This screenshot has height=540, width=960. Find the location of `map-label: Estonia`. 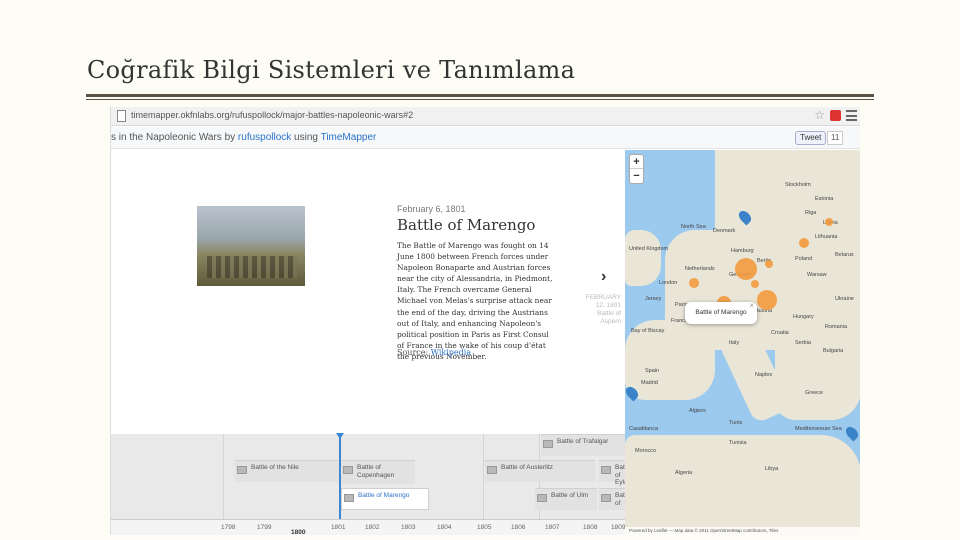

map-label: Estonia is located at coordinates (824, 199).